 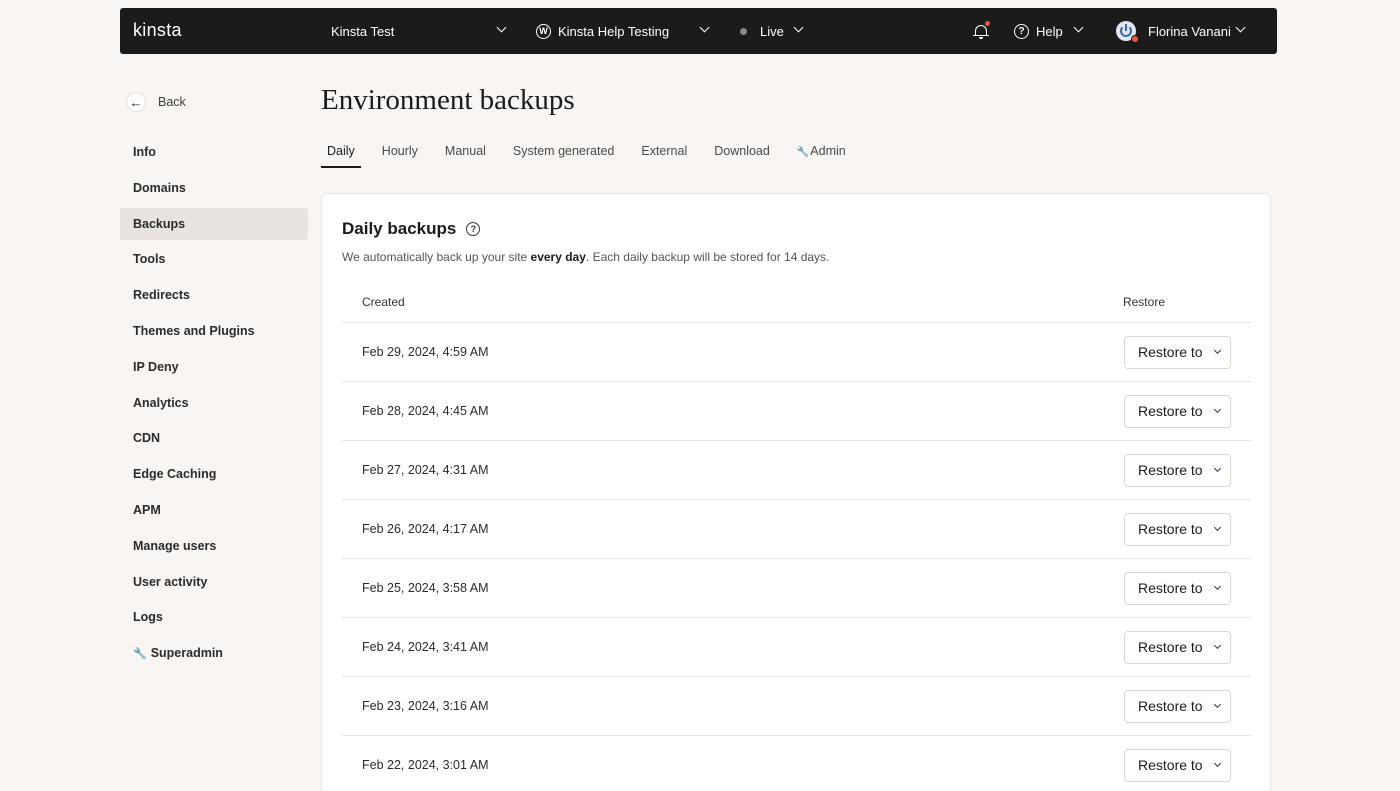 What do you see at coordinates (425, 706) in the screenshot?
I see `backup-date: Feb 23, 2024, 3:16 AM` at bounding box center [425, 706].